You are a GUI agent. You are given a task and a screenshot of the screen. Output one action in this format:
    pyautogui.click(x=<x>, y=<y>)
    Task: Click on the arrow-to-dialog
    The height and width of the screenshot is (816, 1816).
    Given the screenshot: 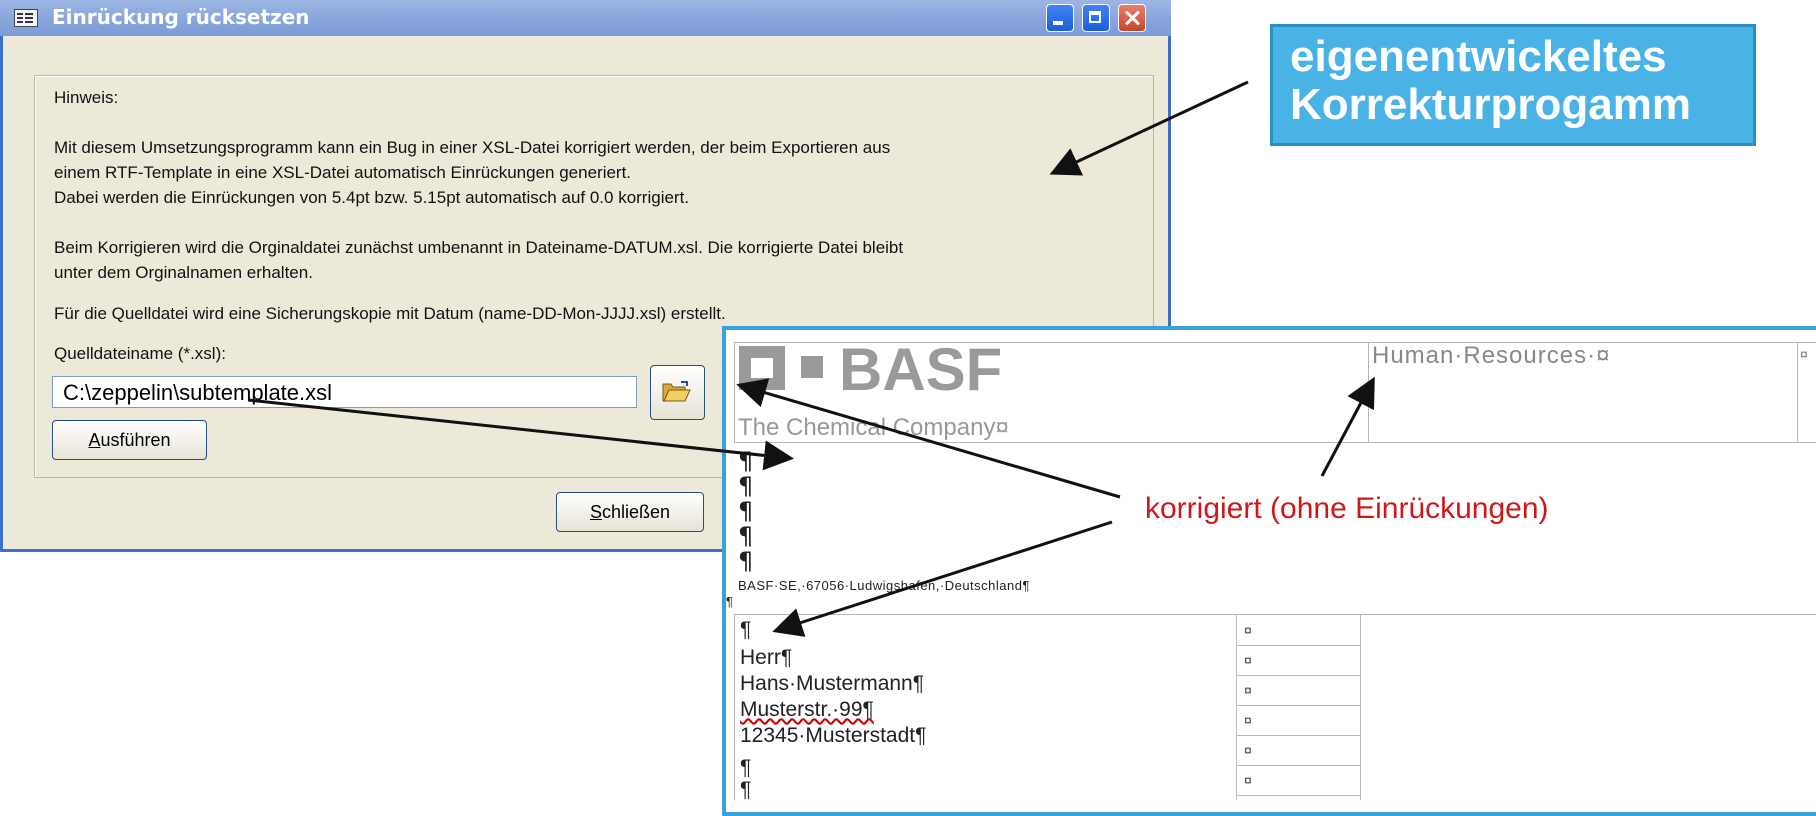 What is the action you would take?
    pyautogui.click(x=1149, y=128)
    